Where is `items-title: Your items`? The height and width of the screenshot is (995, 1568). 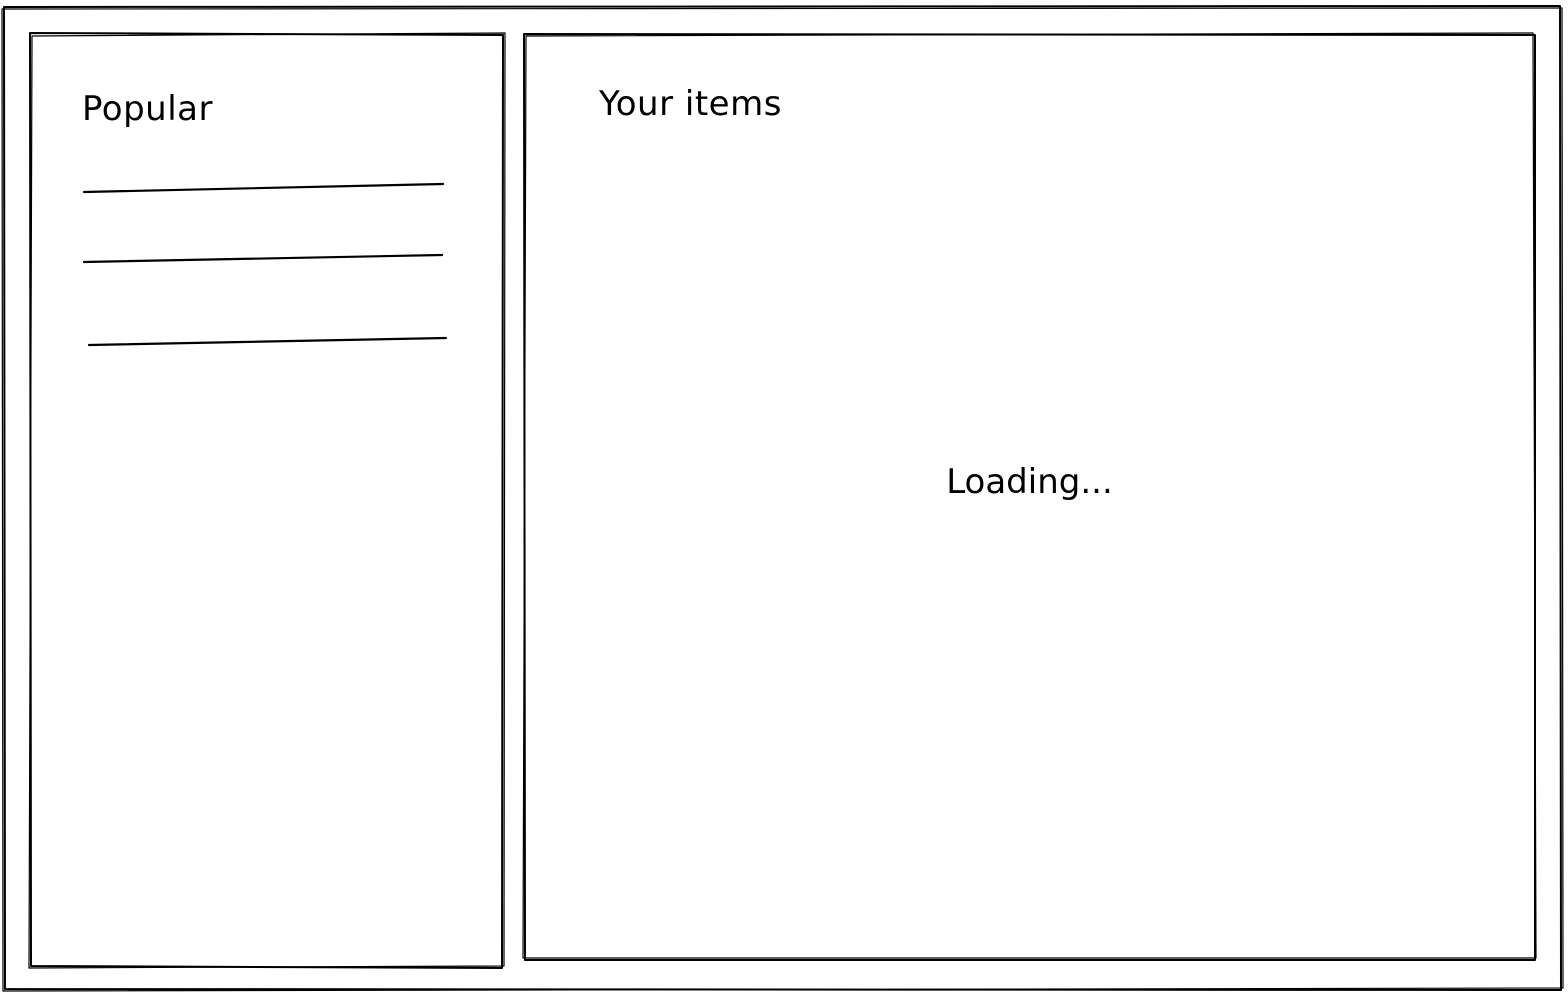 items-title: Your items is located at coordinates (690, 104).